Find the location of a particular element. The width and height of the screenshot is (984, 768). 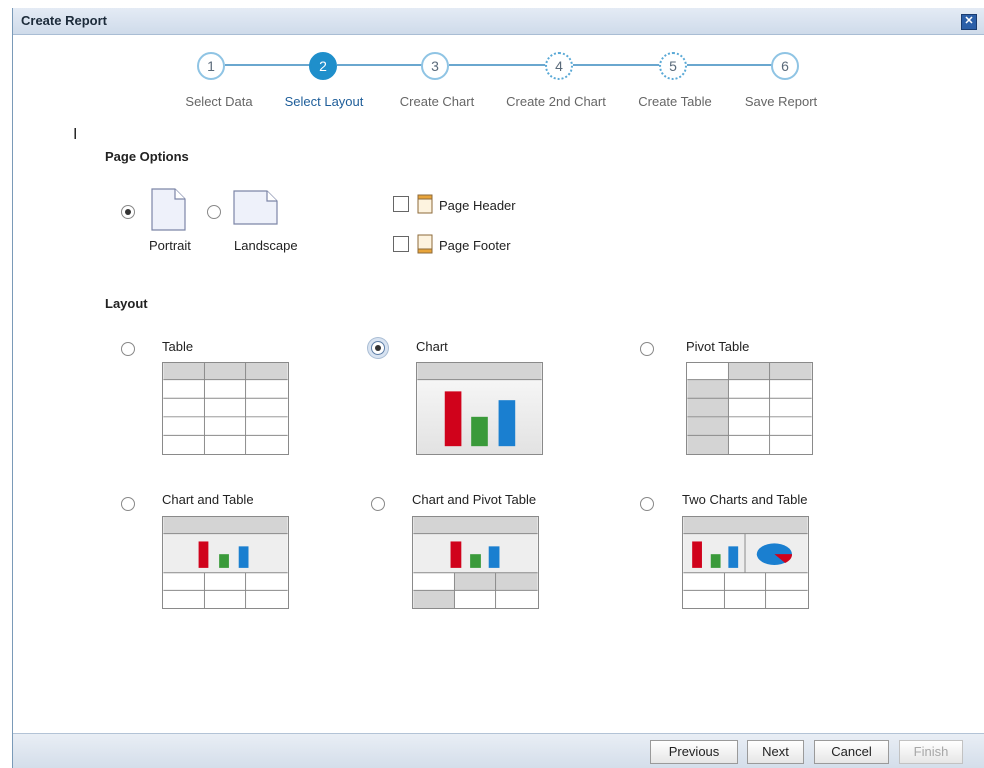

step-6-circle: 6 is located at coordinates (785, 66).